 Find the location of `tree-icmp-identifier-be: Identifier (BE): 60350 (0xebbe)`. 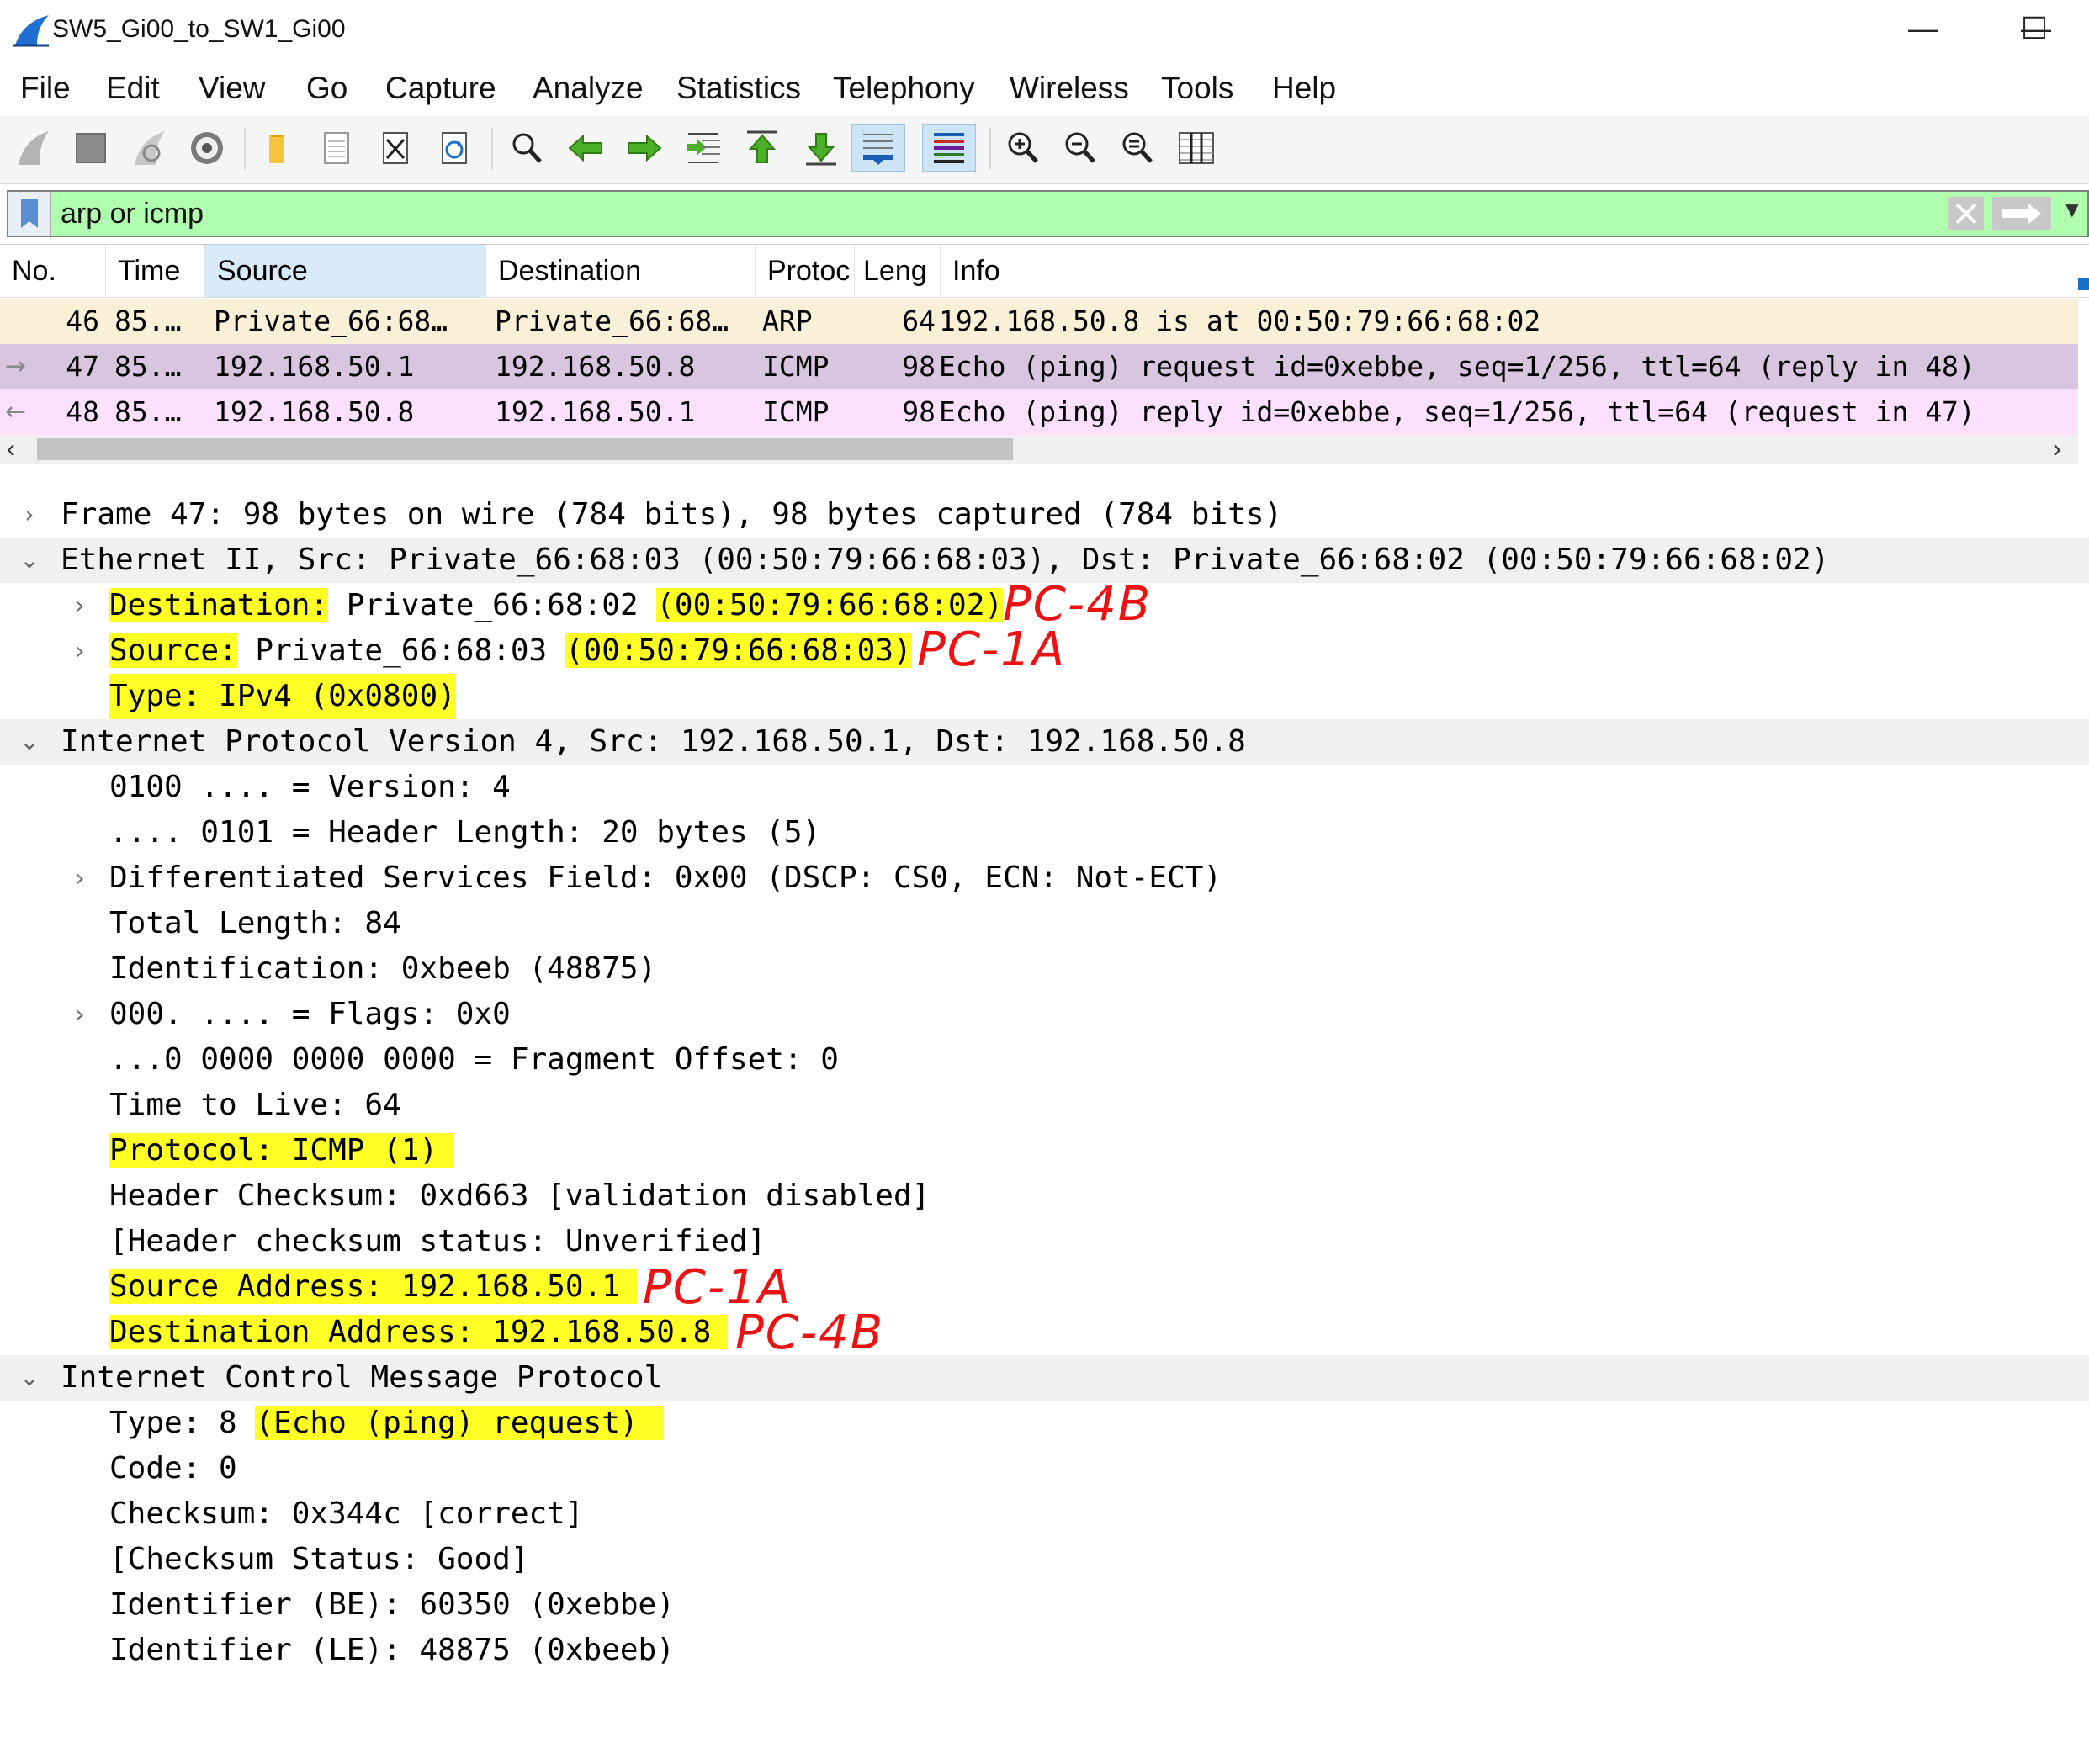

tree-icmp-identifier-be: Identifier (BE): 60350 (0xebbe) is located at coordinates (1044, 1605).